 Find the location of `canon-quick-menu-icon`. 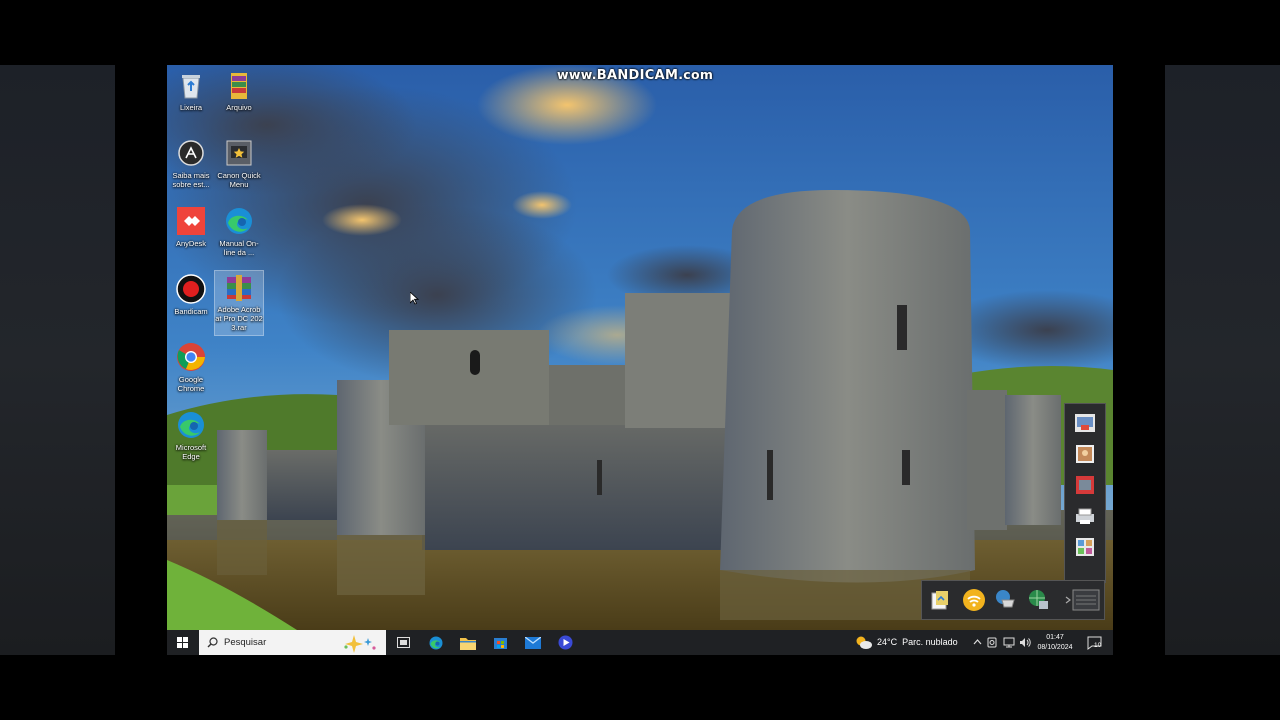

canon-quick-menu-icon is located at coordinates (239, 153).